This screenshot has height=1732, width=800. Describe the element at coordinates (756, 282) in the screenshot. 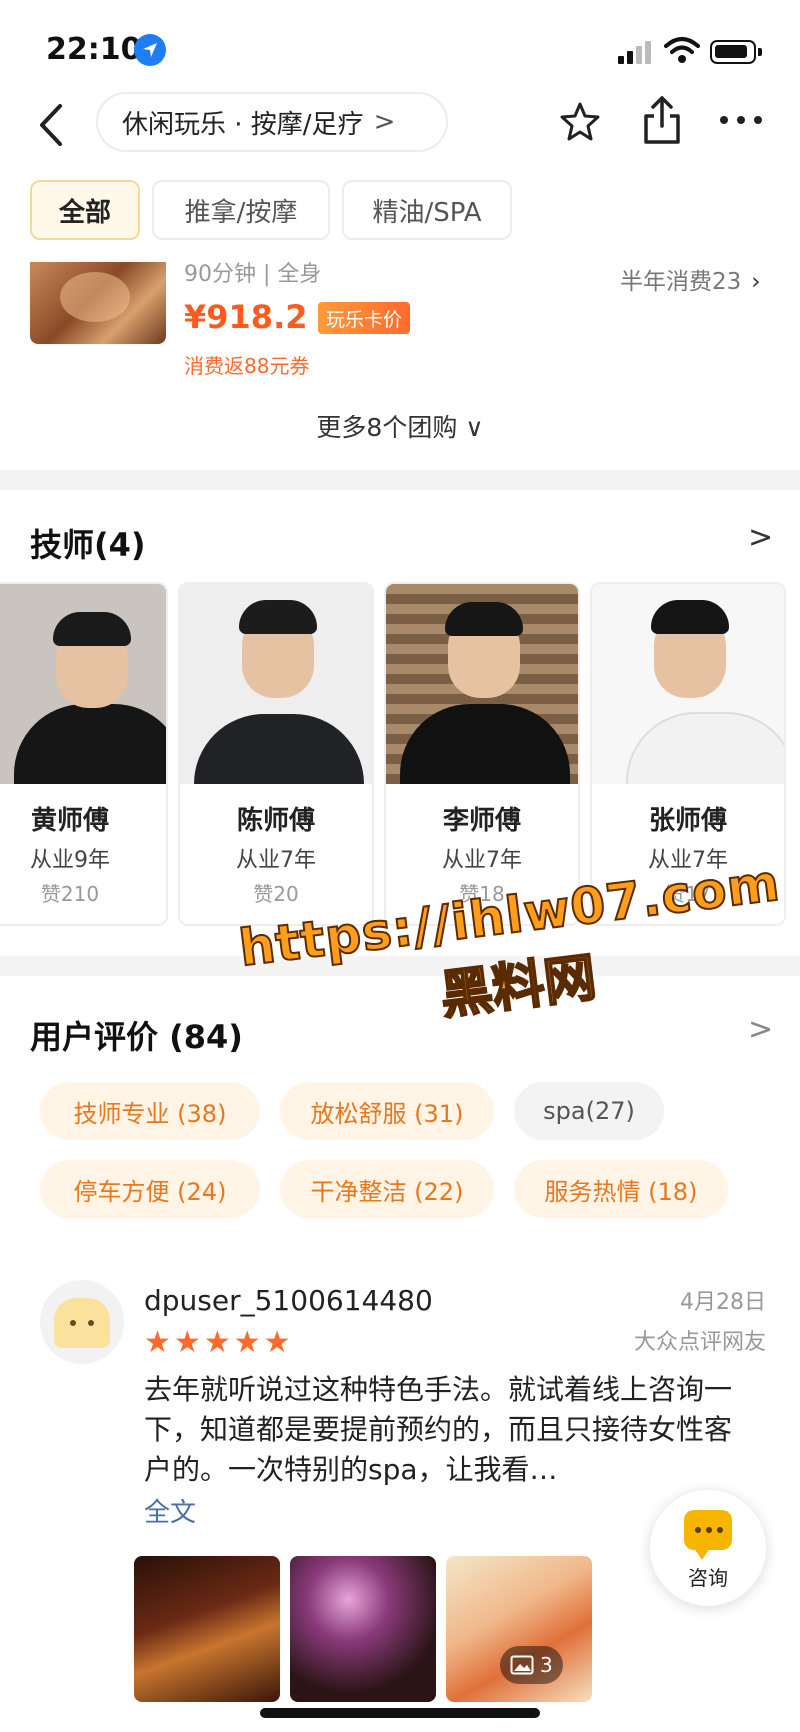

I see `chevron-right-icon: ›` at that location.